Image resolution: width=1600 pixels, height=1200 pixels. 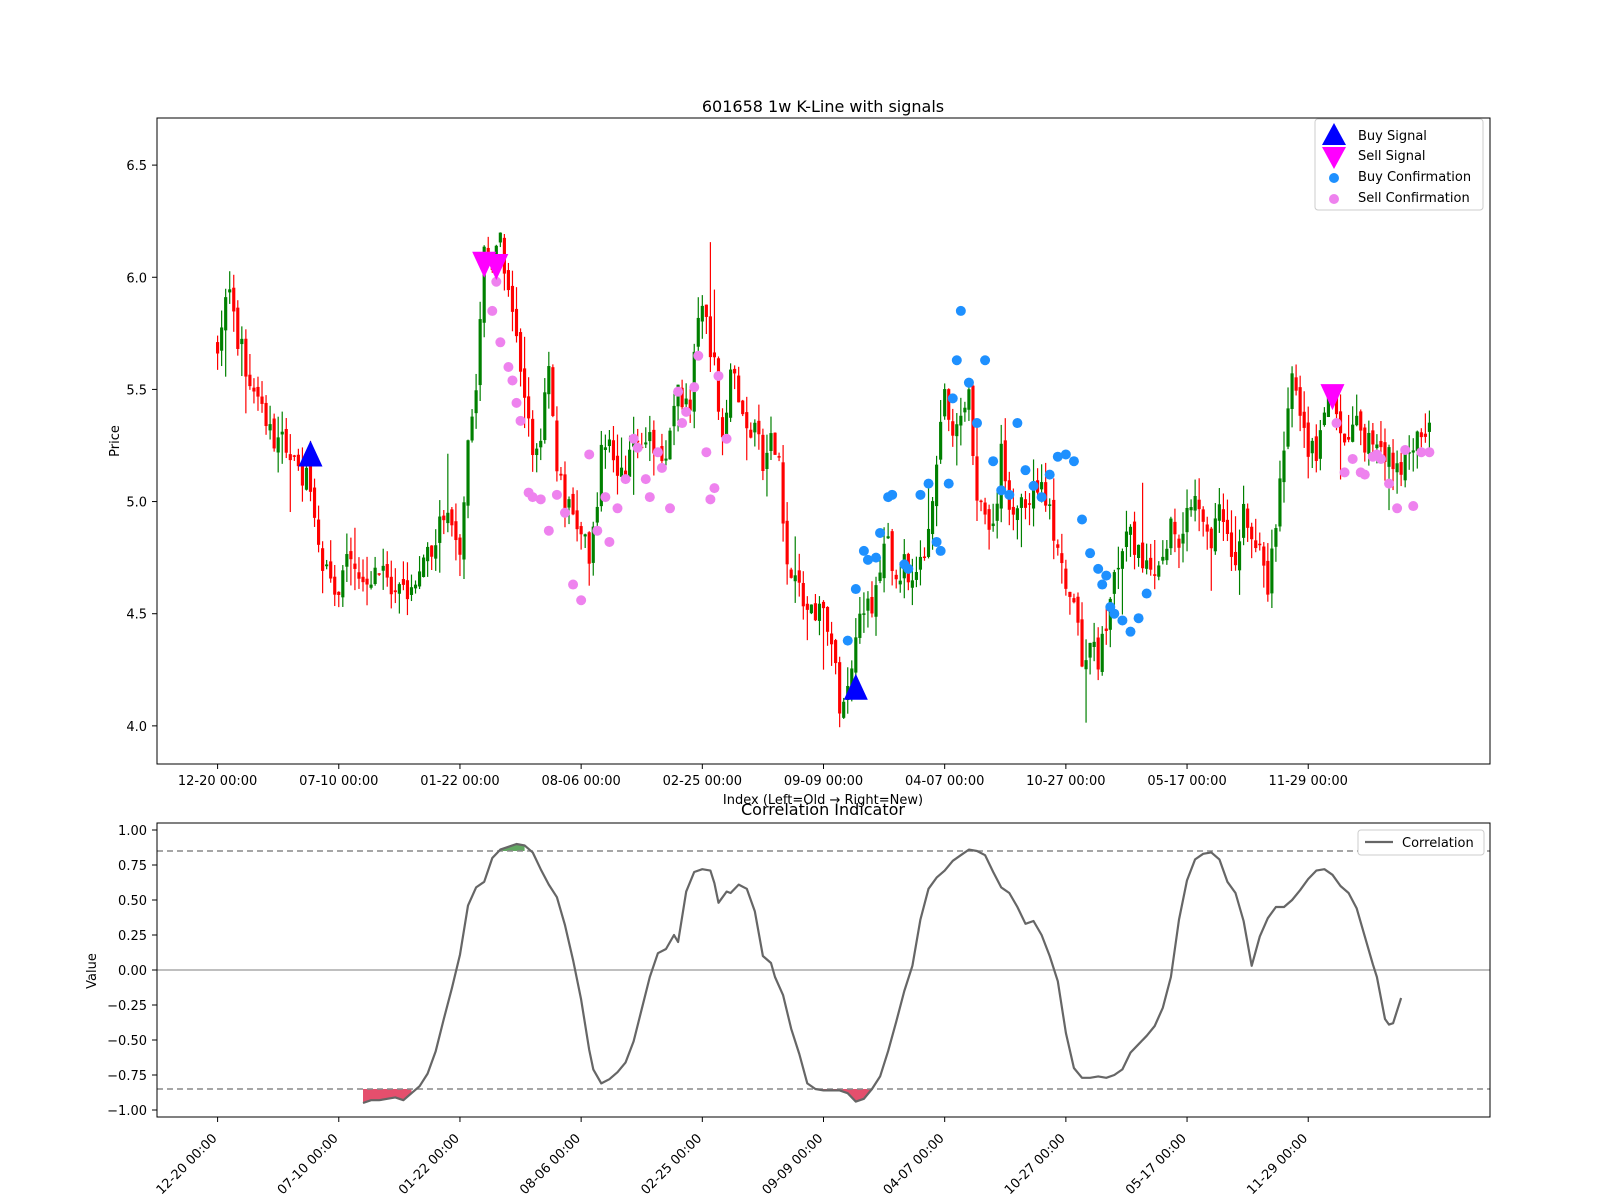 I want to click on correlation-y-ticks: −1.00 −0.75 −0.50 −0.25 0.00 0.25 0.50 0.75 1.00, so click(x=132, y=971).